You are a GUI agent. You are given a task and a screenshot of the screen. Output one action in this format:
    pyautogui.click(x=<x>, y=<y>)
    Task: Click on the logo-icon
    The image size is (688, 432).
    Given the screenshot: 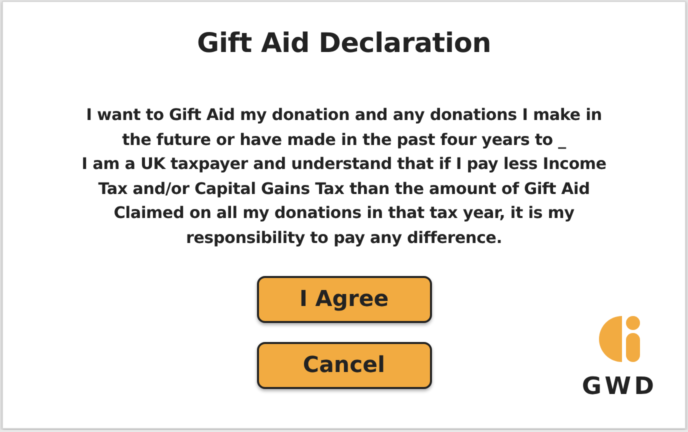 What is the action you would take?
    pyautogui.click(x=619, y=338)
    